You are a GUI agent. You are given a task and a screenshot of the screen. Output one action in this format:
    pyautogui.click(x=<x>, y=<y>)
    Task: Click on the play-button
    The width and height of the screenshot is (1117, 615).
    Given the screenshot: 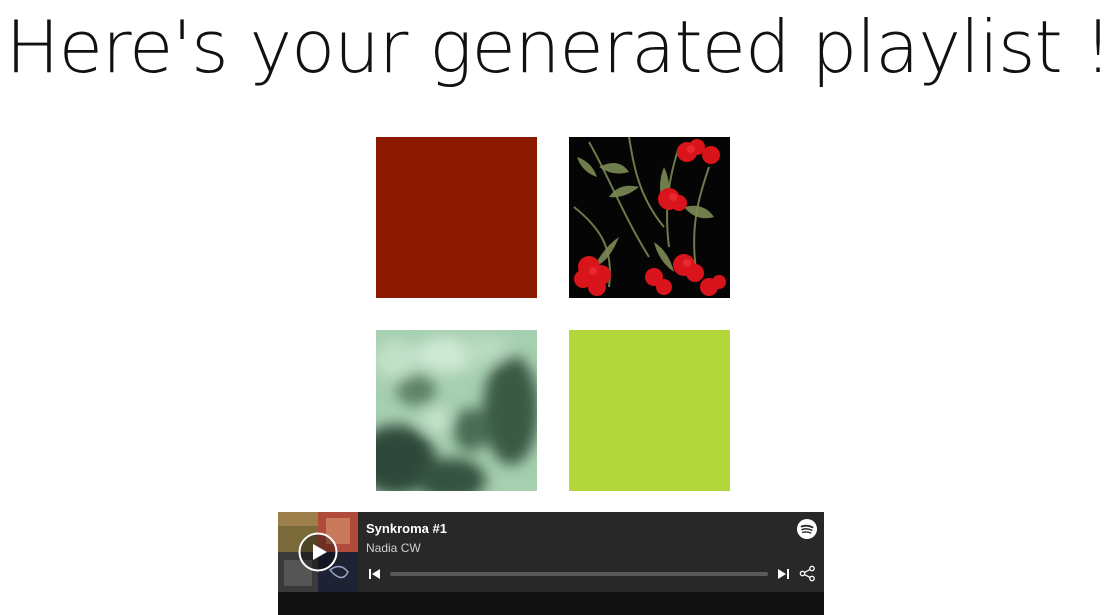 What is the action you would take?
    pyautogui.click(x=318, y=552)
    